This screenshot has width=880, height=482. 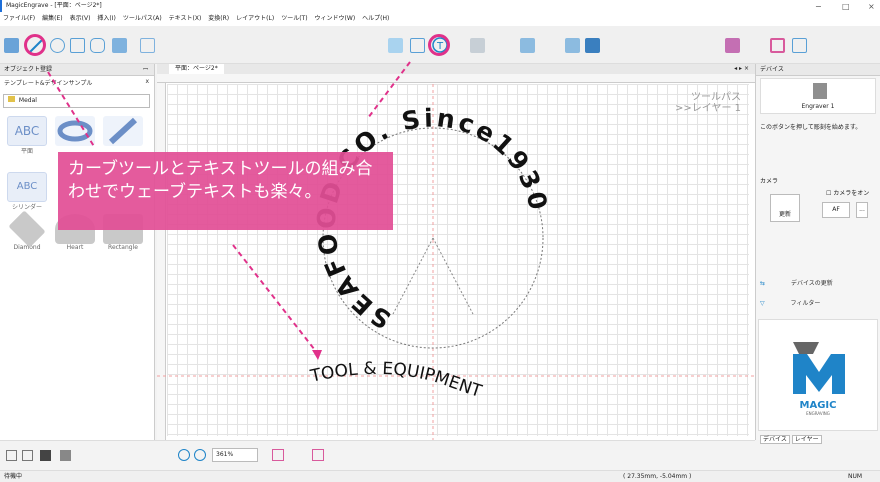 I want to click on title-bar: MagicEngrave - [平面：ページ2*] − □ ×, so click(x=440, y=6).